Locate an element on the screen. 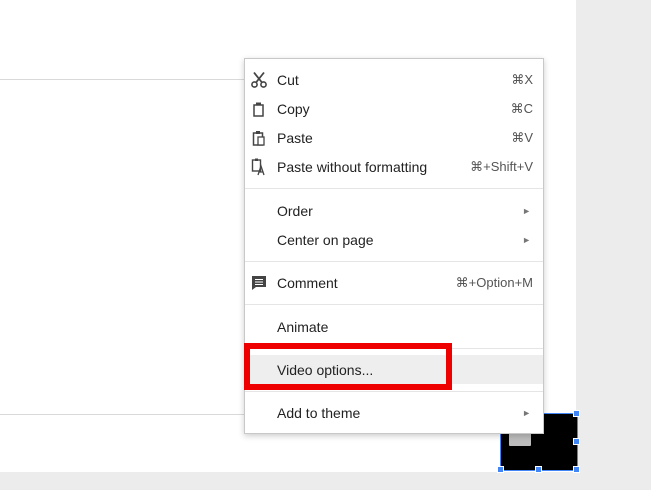  menu-item-label: Order is located at coordinates (295, 210).